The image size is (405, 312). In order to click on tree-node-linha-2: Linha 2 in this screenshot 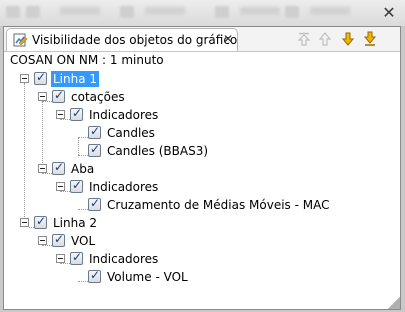, I will do `click(75, 223)`.